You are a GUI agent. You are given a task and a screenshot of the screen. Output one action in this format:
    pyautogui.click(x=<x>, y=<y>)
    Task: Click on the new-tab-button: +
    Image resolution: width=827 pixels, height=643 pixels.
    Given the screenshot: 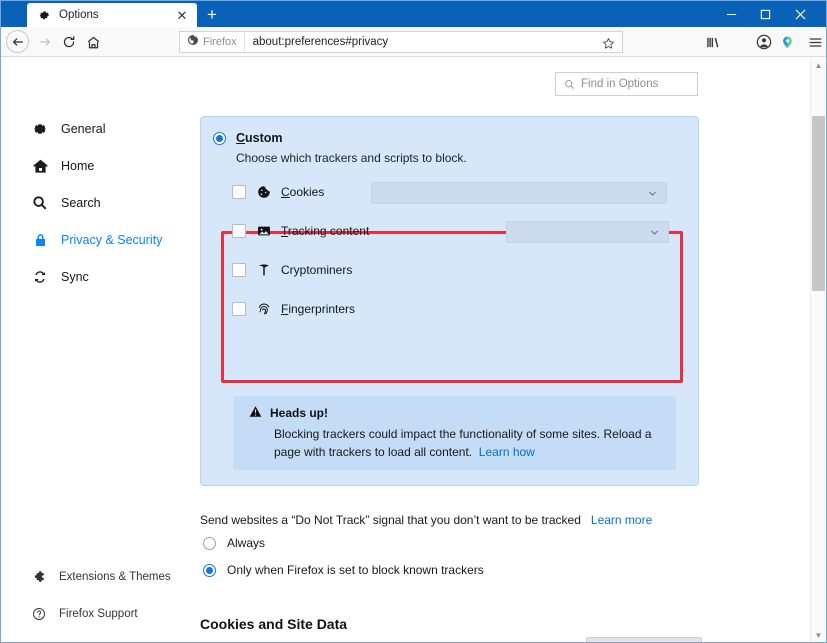 What is the action you would take?
    pyautogui.click(x=212, y=14)
    